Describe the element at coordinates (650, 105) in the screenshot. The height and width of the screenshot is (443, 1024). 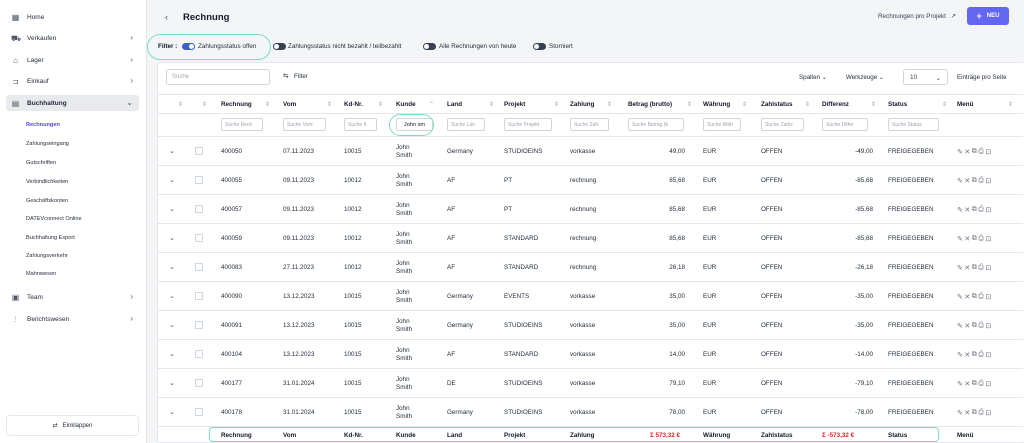
I see `column-header-betrag: Betrag (brutto)` at that location.